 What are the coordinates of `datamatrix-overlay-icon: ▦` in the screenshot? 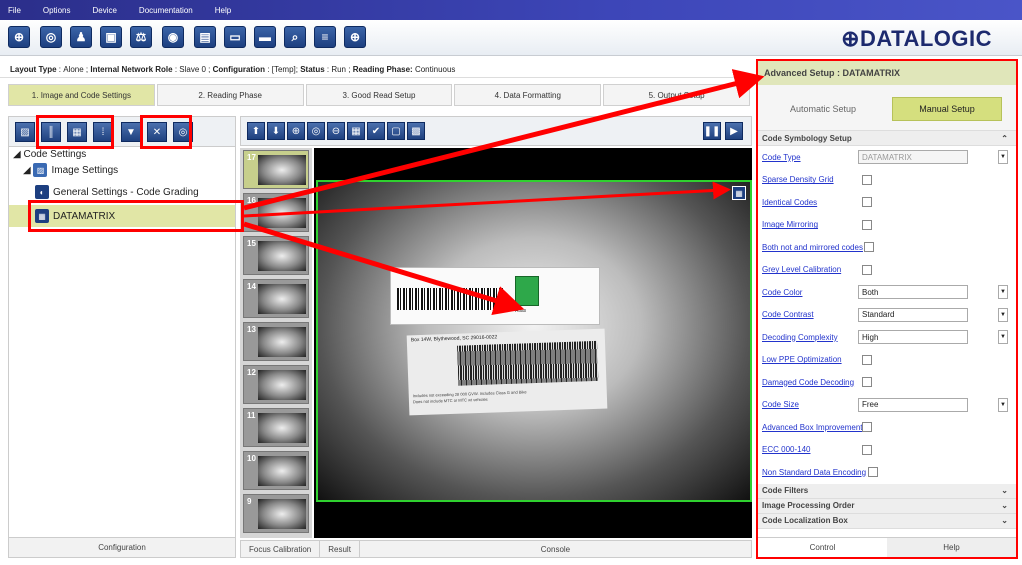 It's located at (739, 193).